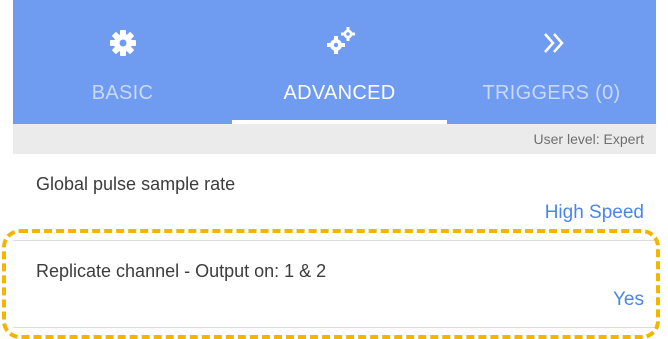 Image resolution: width=668 pixels, height=339 pixels. I want to click on double-chevron-right-icon, so click(554, 43).